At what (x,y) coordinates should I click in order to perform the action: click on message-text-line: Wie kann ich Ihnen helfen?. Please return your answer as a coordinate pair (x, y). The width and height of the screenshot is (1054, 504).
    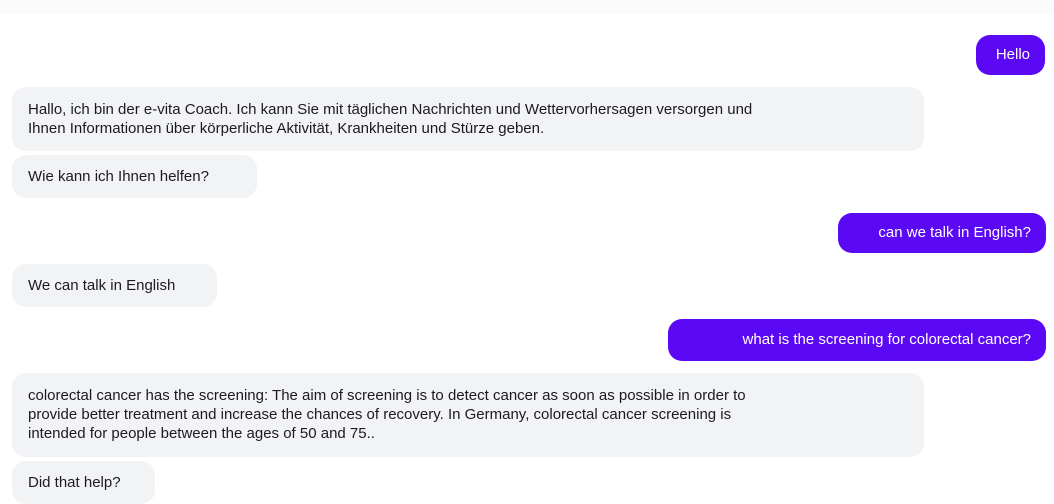
    Looking at the image, I should click on (118, 176).